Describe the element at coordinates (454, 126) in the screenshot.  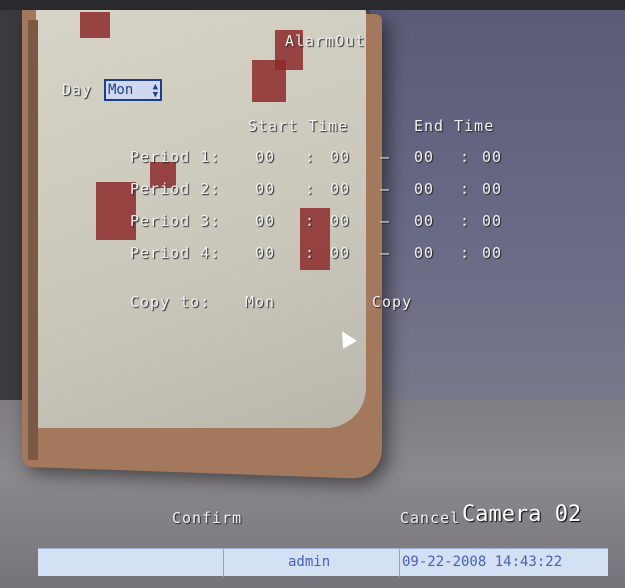
I see `column-end-time: End Time` at that location.